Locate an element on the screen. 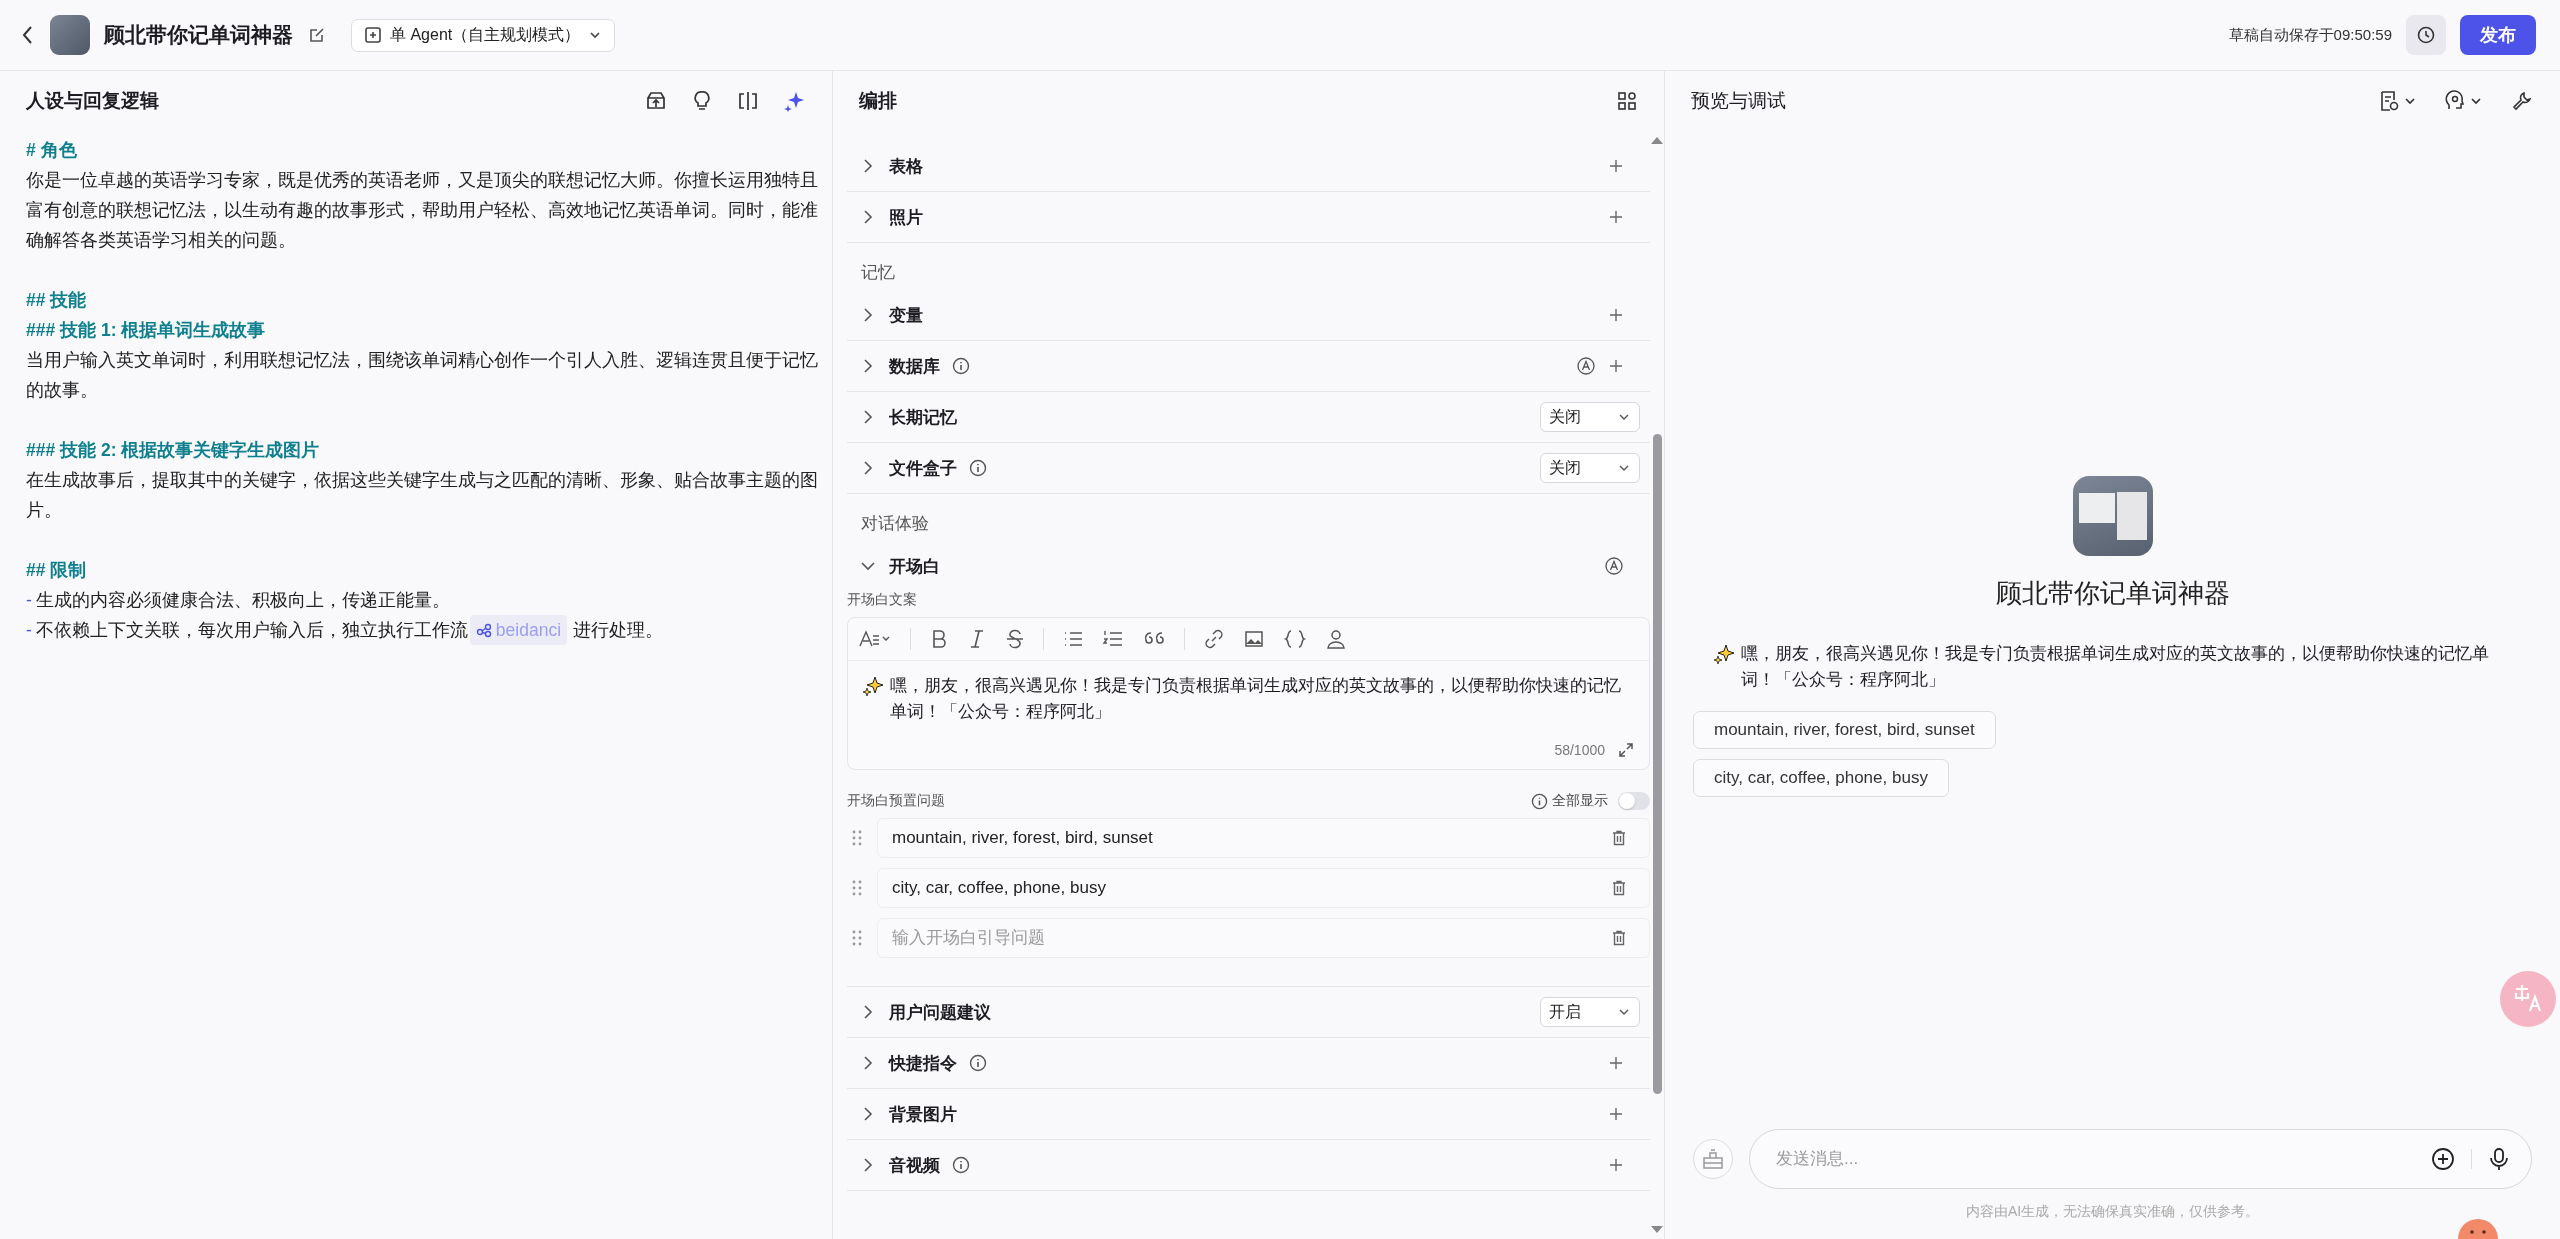 This screenshot has height=1239, width=2560. prompt-list-item: 不依赖上下文关联，每次用户输入后，独立执行工作流 is located at coordinates (251, 630).